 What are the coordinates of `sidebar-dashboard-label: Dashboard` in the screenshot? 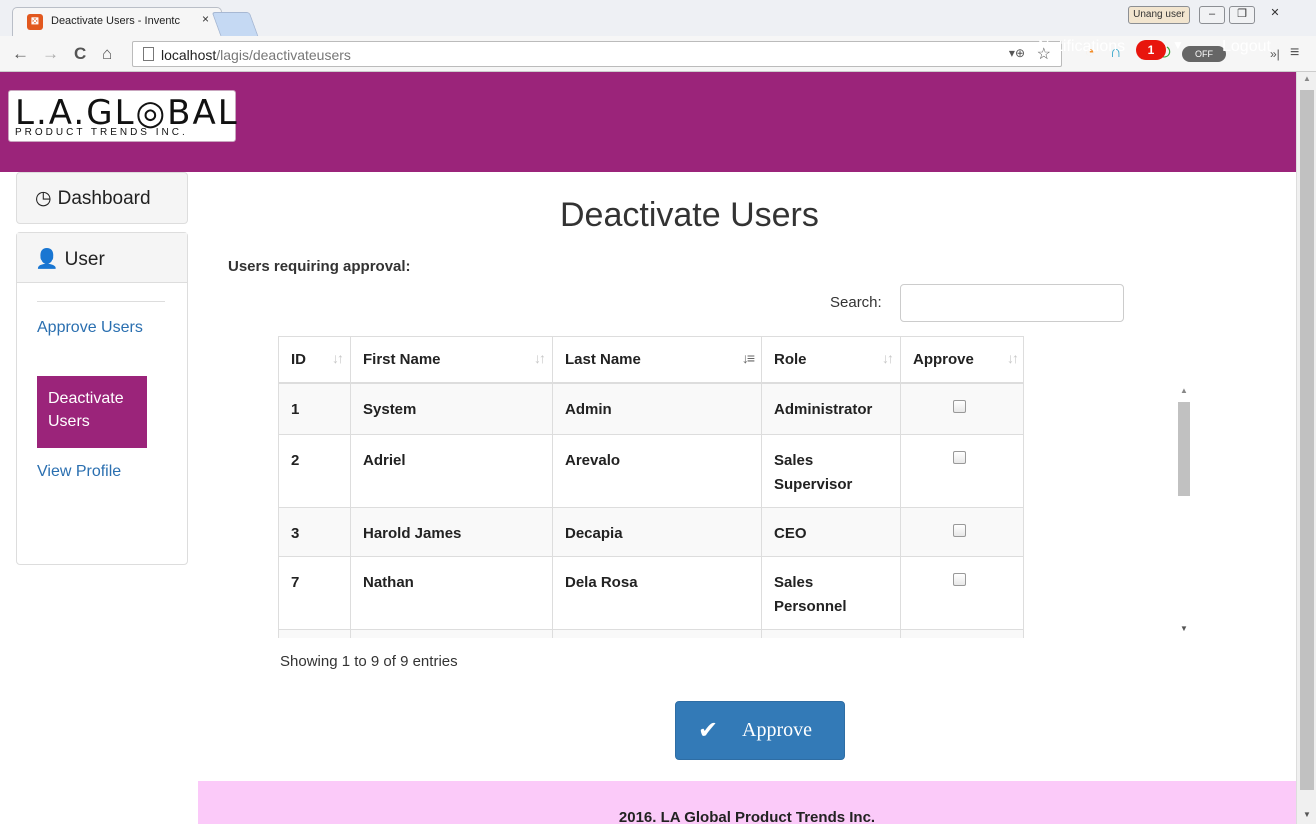 It's located at (104, 198).